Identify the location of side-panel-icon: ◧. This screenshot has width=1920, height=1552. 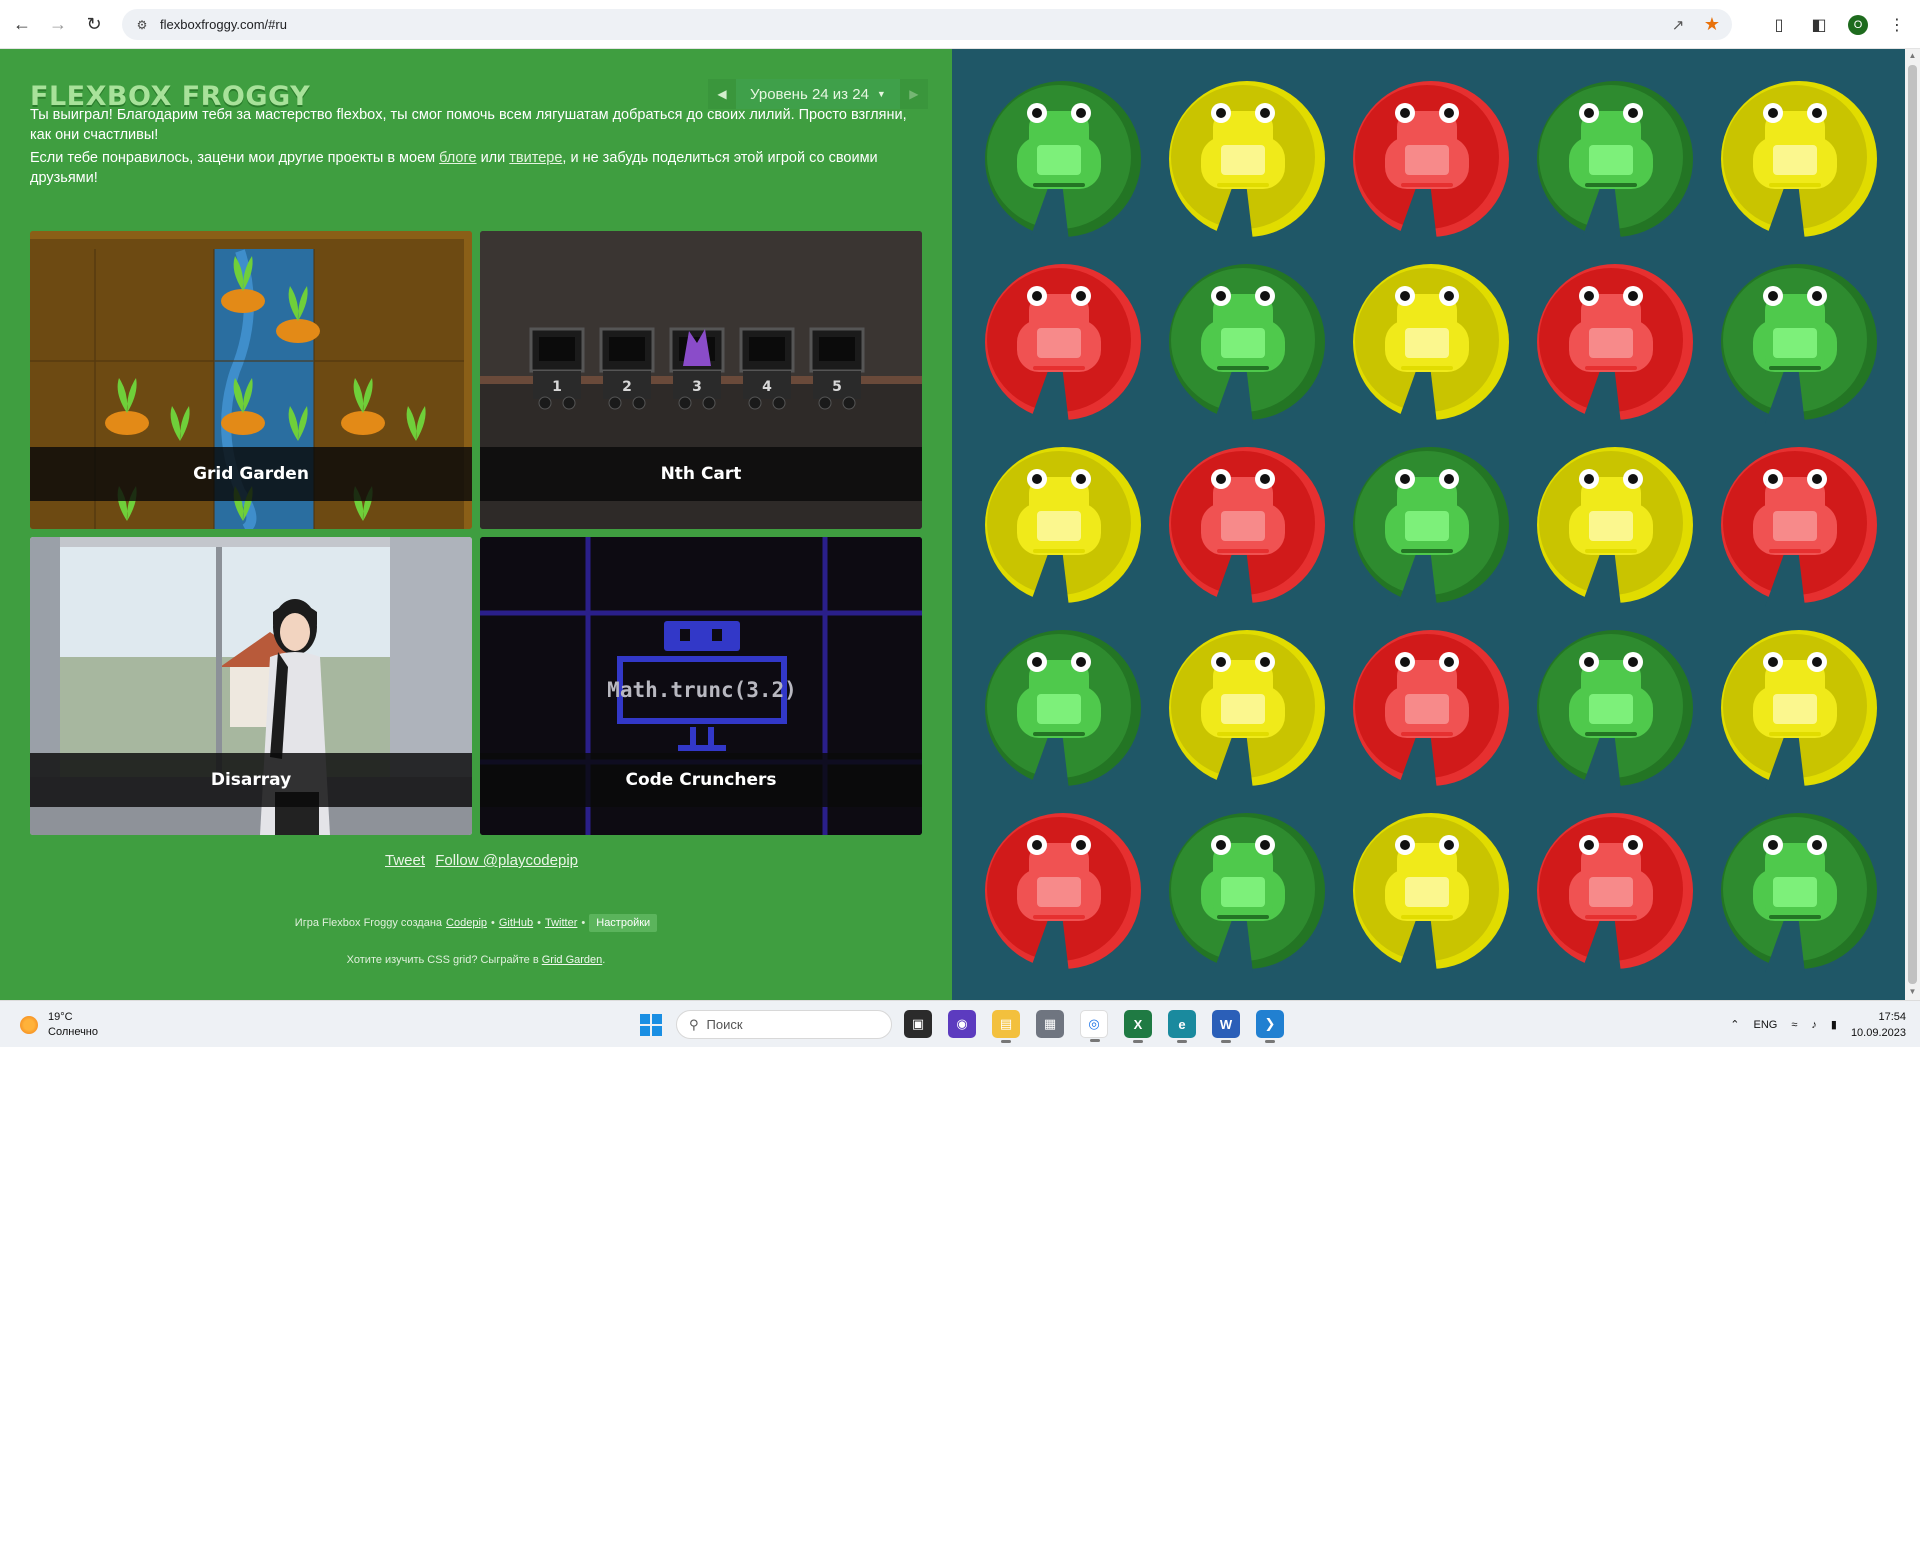
(1819, 25).